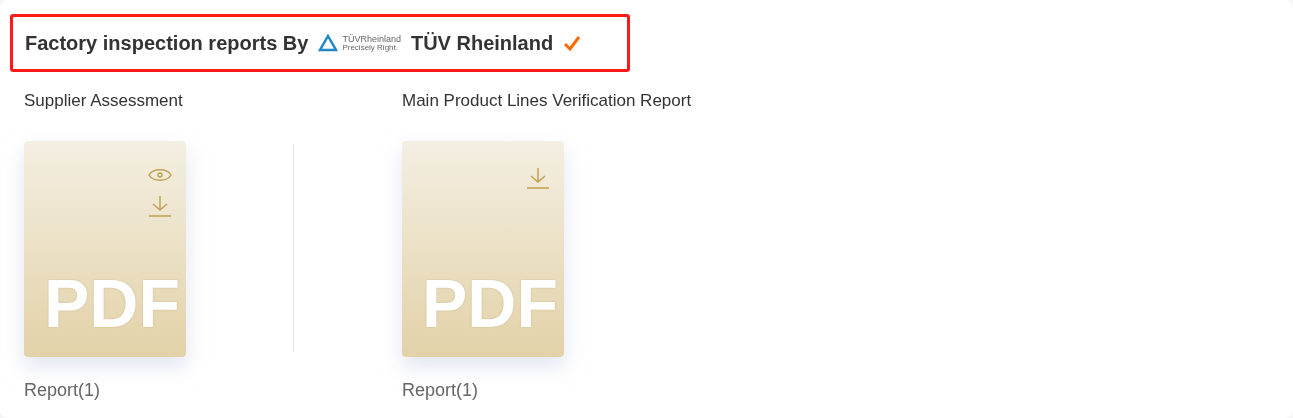  What do you see at coordinates (328, 43) in the screenshot?
I see `triangle-logo-icon` at bounding box center [328, 43].